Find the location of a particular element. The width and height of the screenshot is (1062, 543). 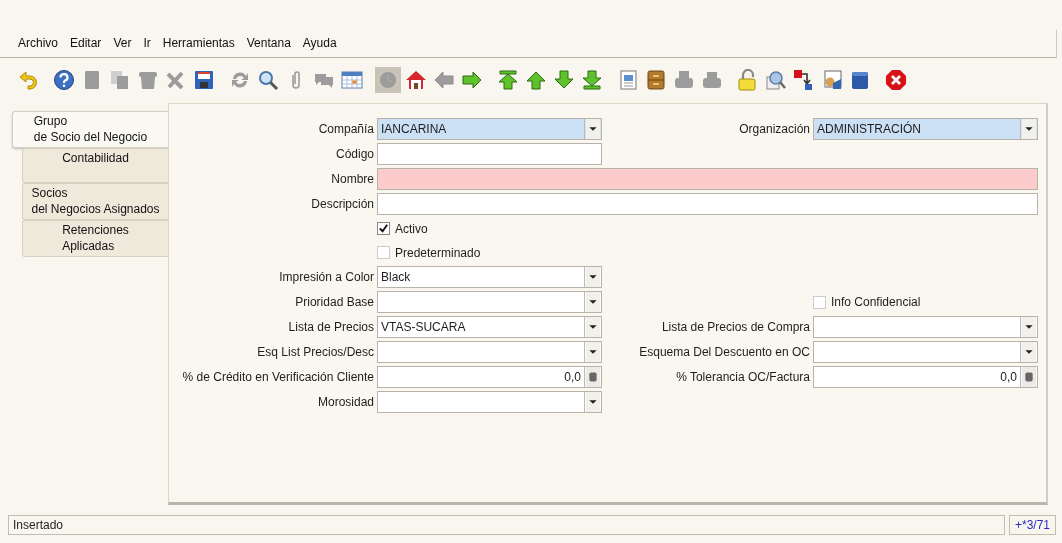

record-counter: +*3/71 is located at coordinates (1032, 525).